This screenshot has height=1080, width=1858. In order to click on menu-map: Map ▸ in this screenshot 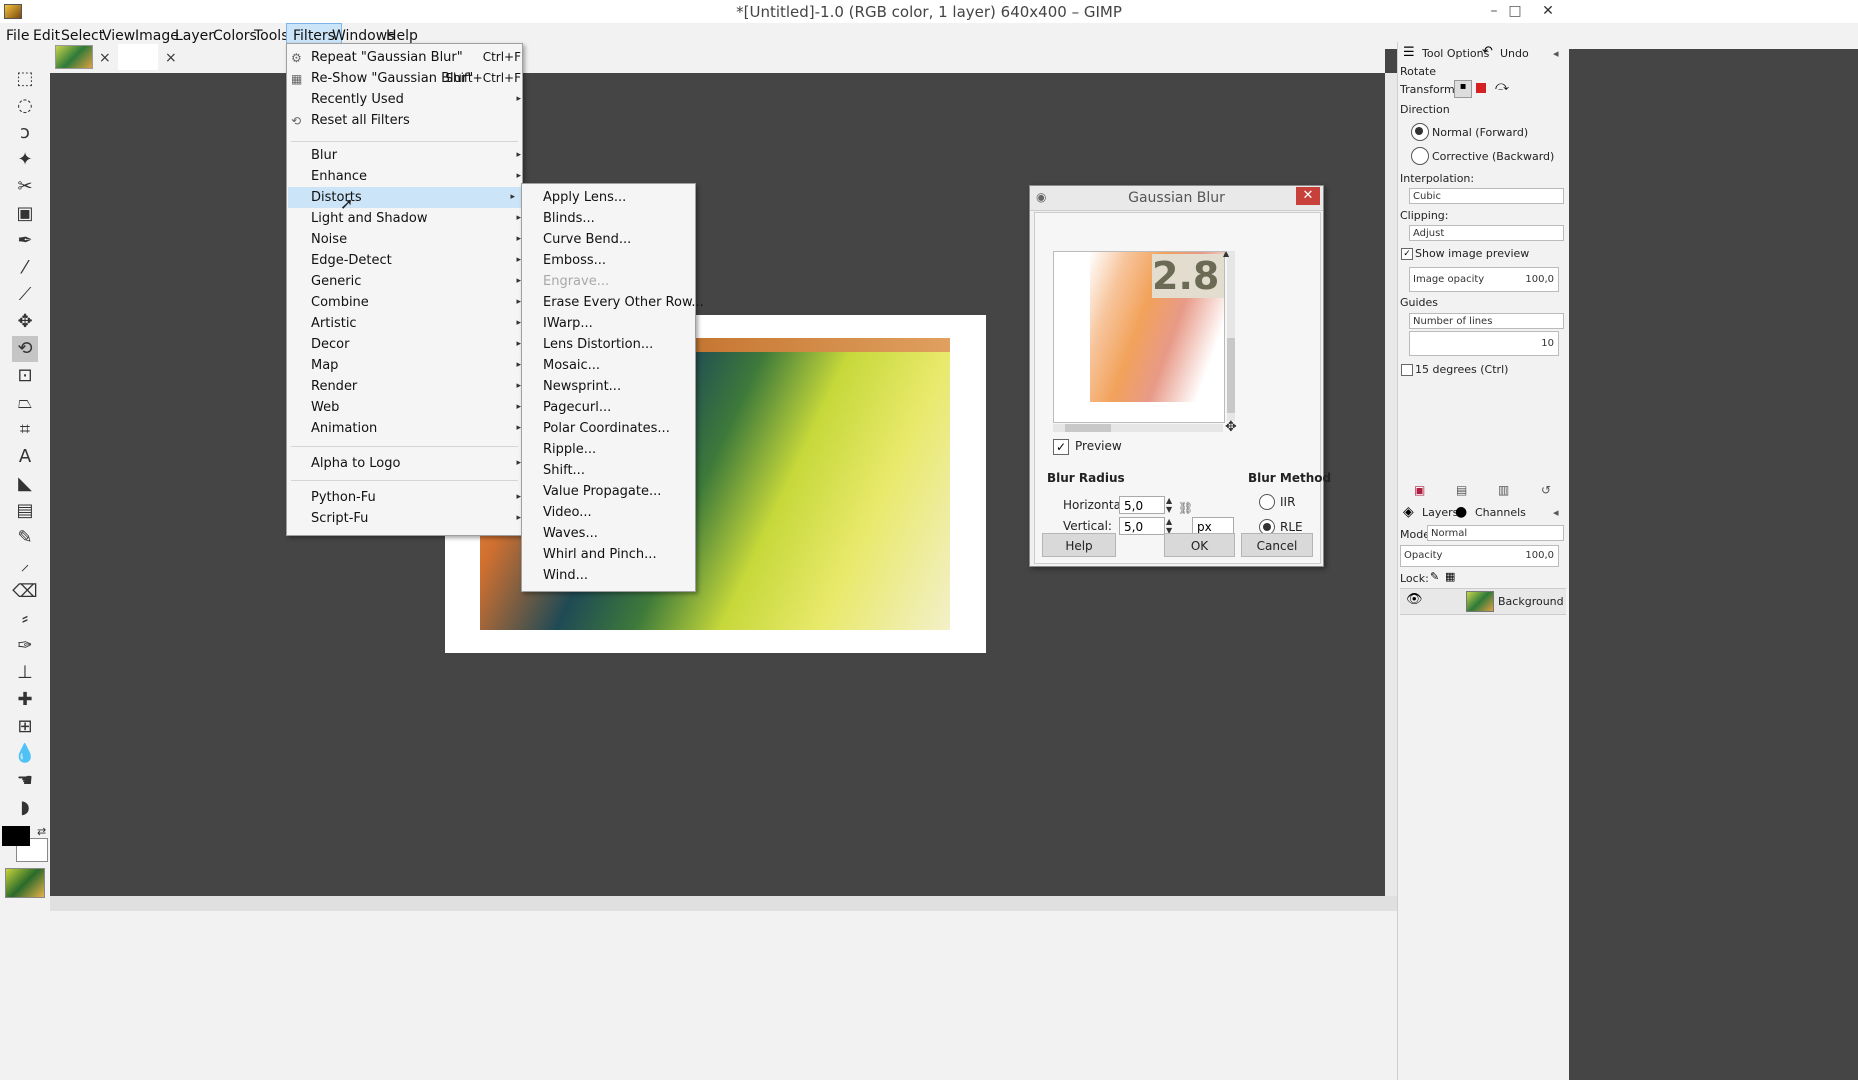, I will do `click(416, 365)`.